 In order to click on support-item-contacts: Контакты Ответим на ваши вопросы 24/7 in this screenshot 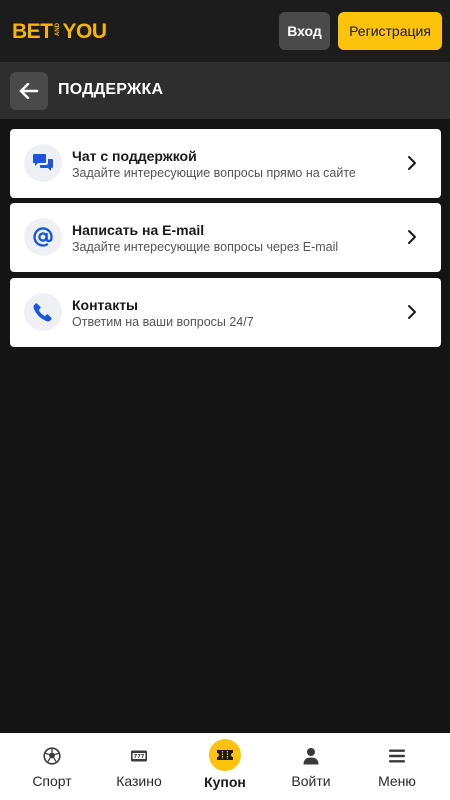, I will do `click(225, 312)`.